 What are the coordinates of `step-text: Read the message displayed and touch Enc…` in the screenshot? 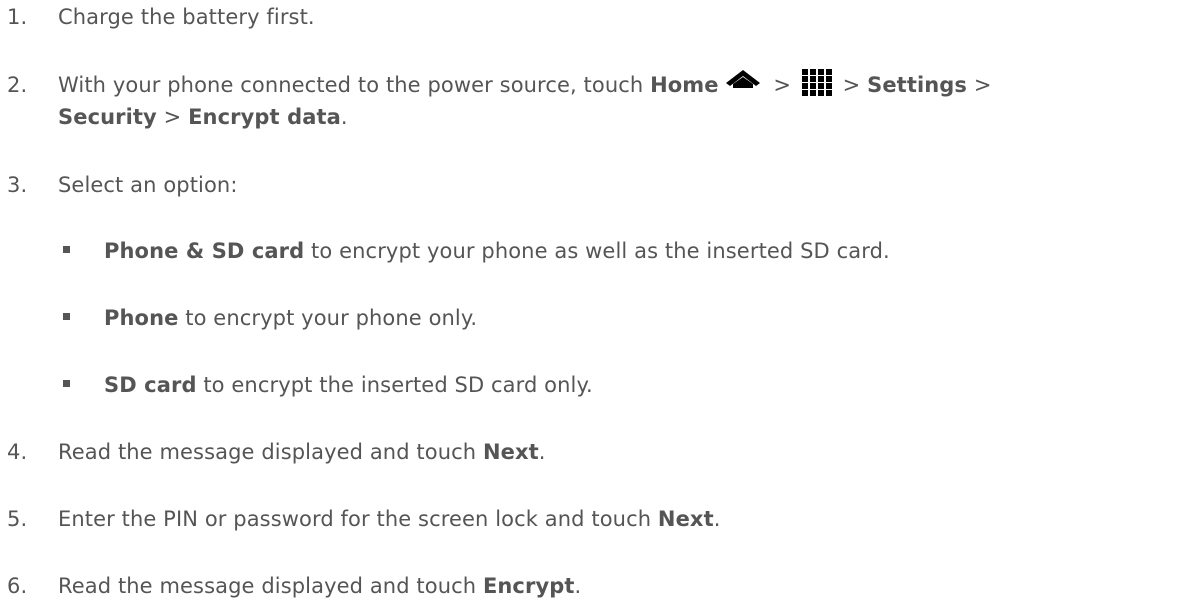 It's located at (319, 586).